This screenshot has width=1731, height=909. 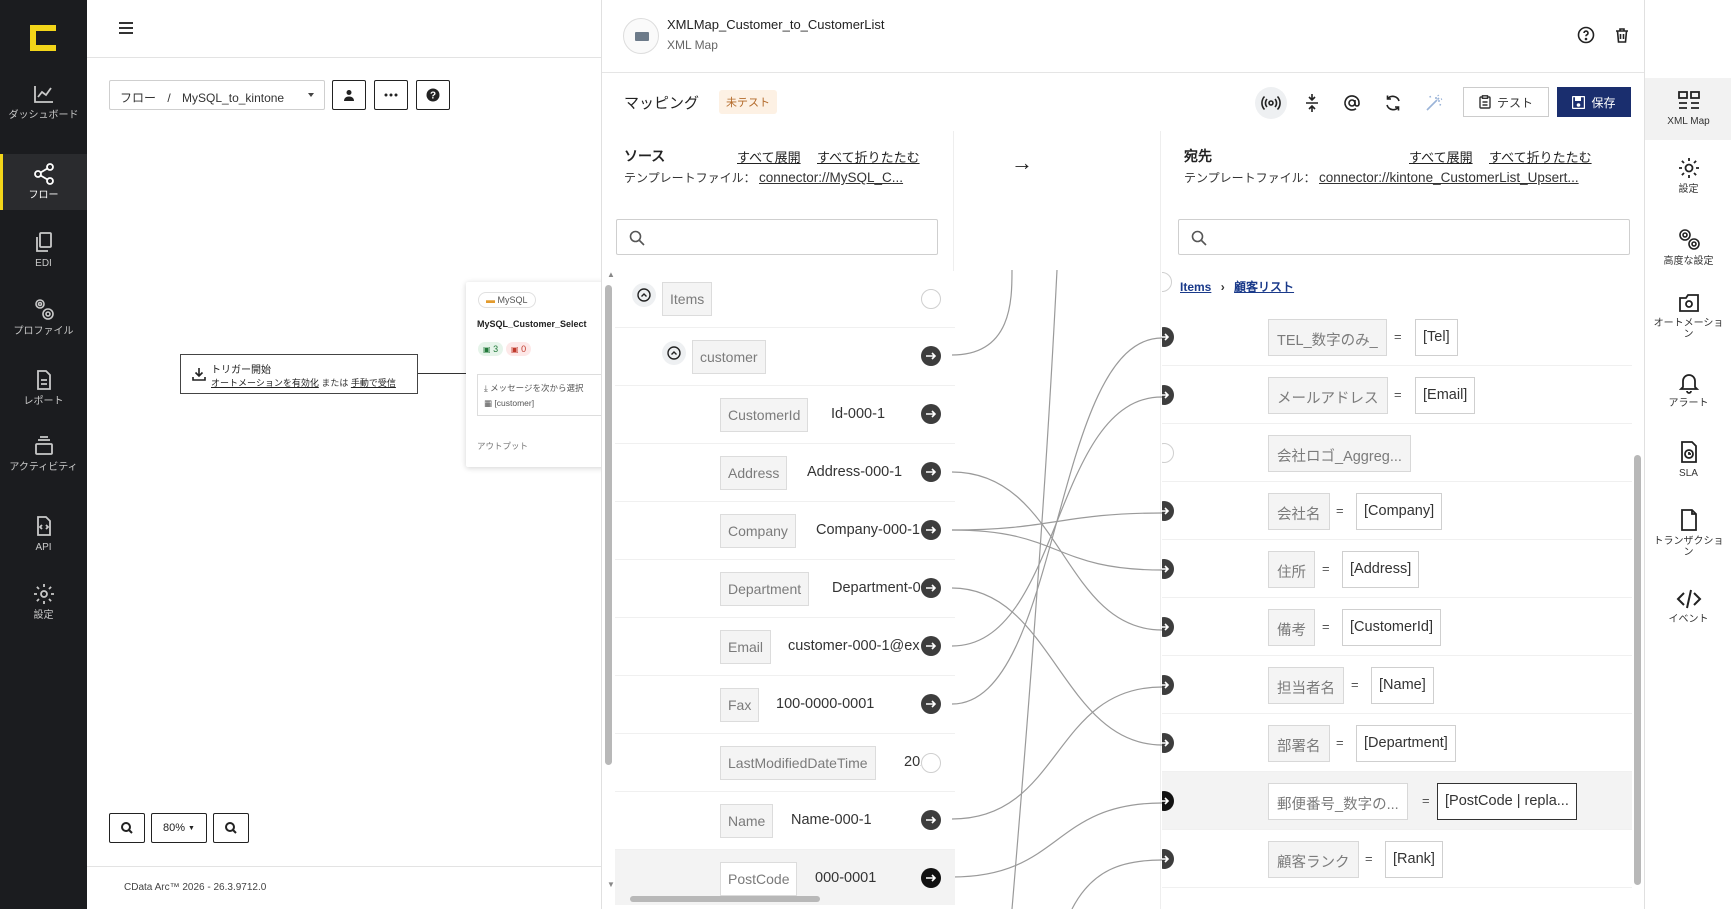 I want to click on zoom-in-button, so click(x=127, y=828).